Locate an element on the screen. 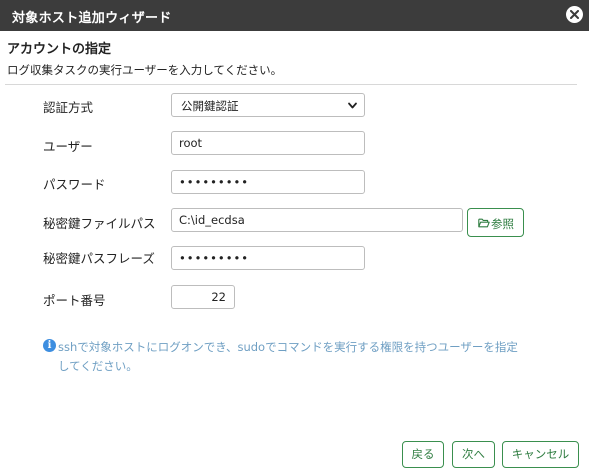  close-icon is located at coordinates (574, 14).